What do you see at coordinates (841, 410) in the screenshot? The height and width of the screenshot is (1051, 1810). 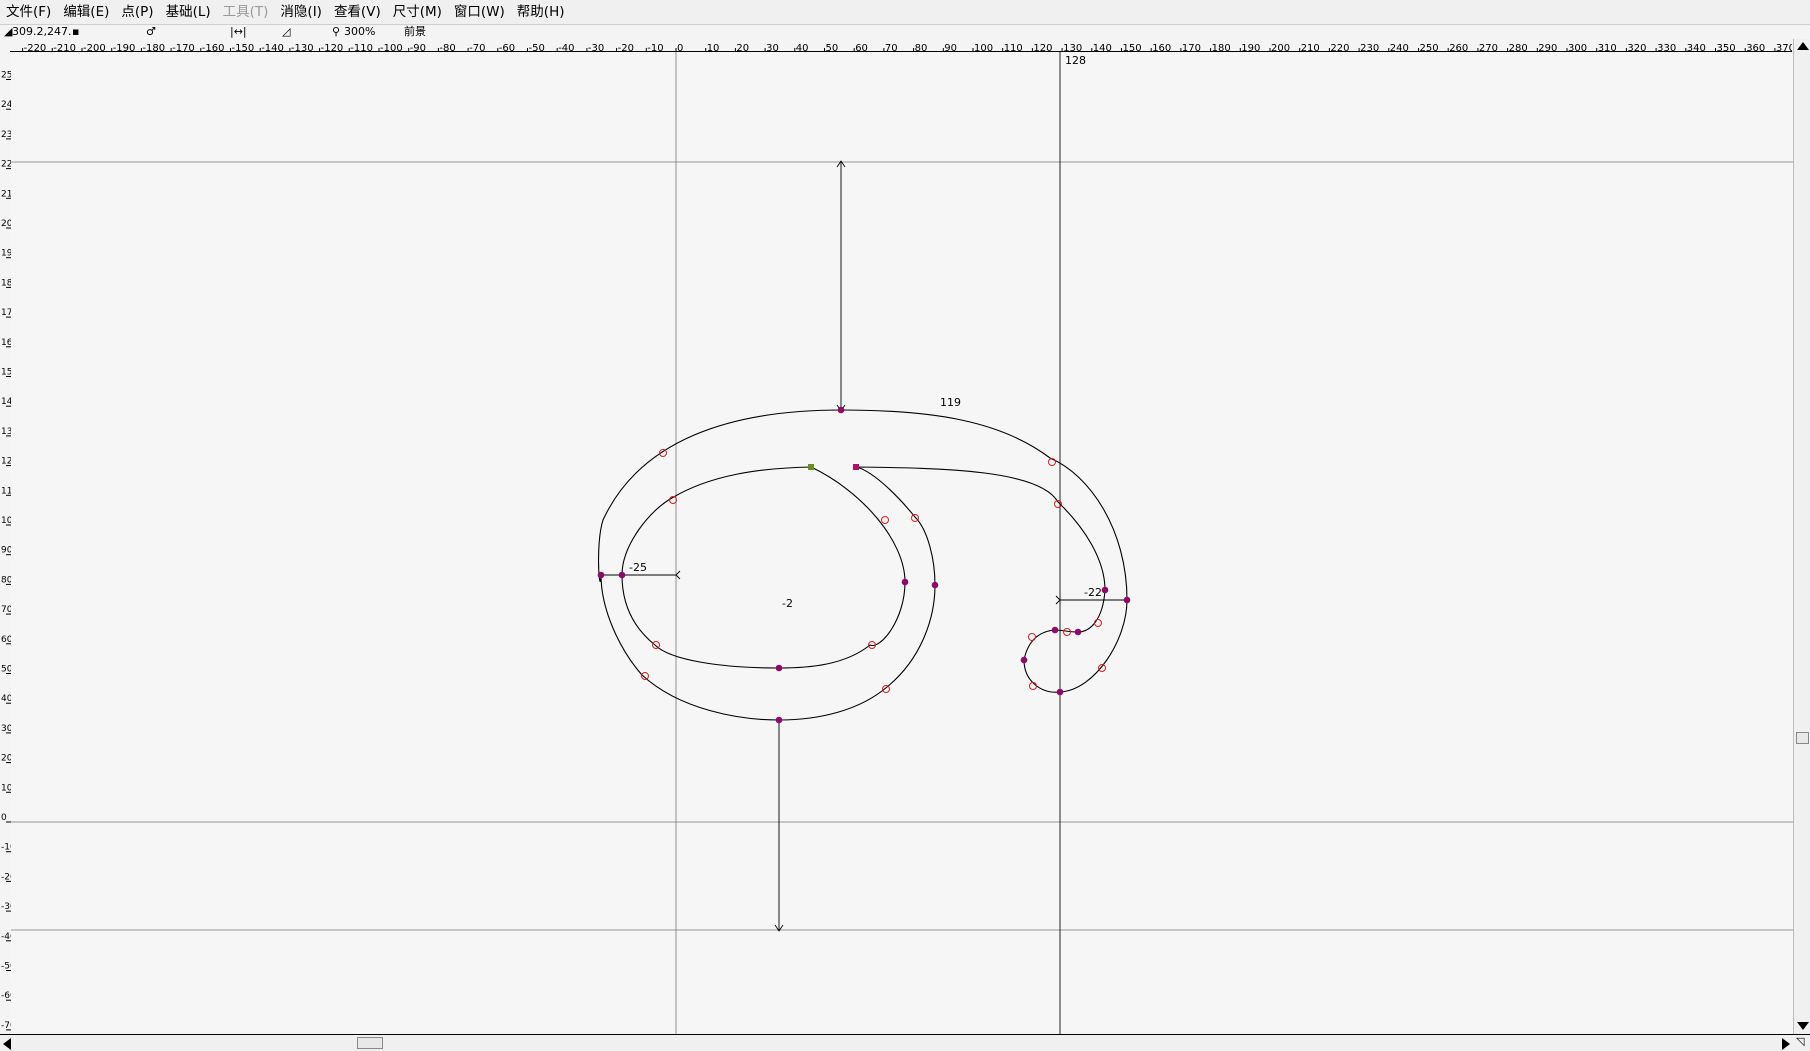 I see `point-top` at bounding box center [841, 410].